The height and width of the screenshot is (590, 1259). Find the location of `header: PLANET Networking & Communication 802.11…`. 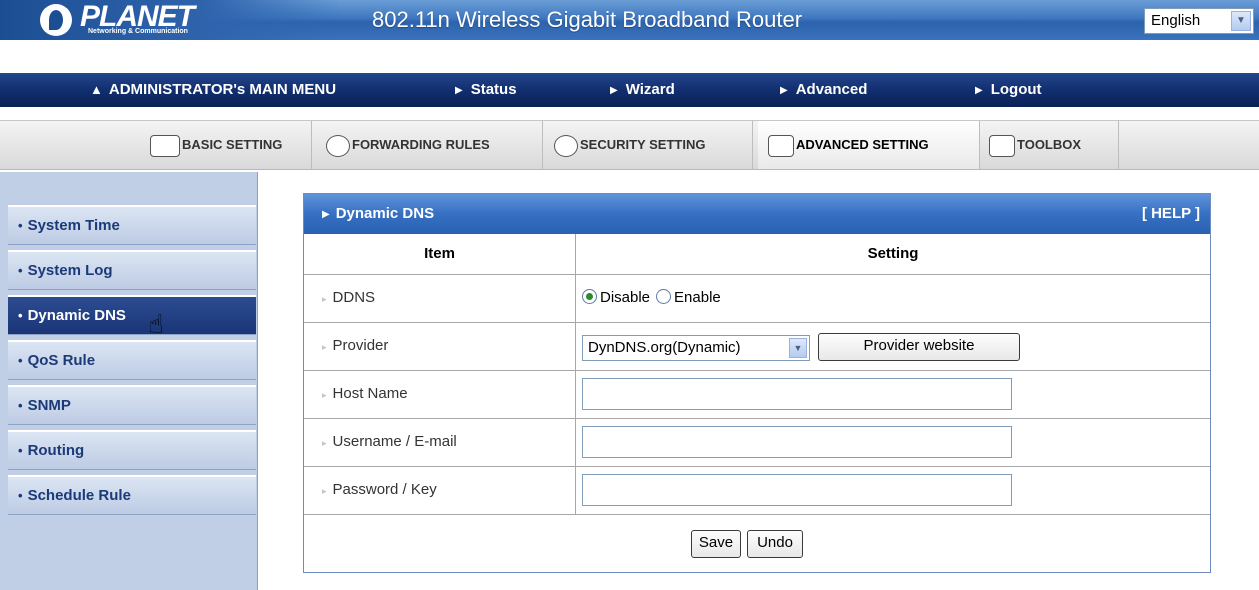

header: PLANET Networking & Communication 802.11… is located at coordinates (629, 39).